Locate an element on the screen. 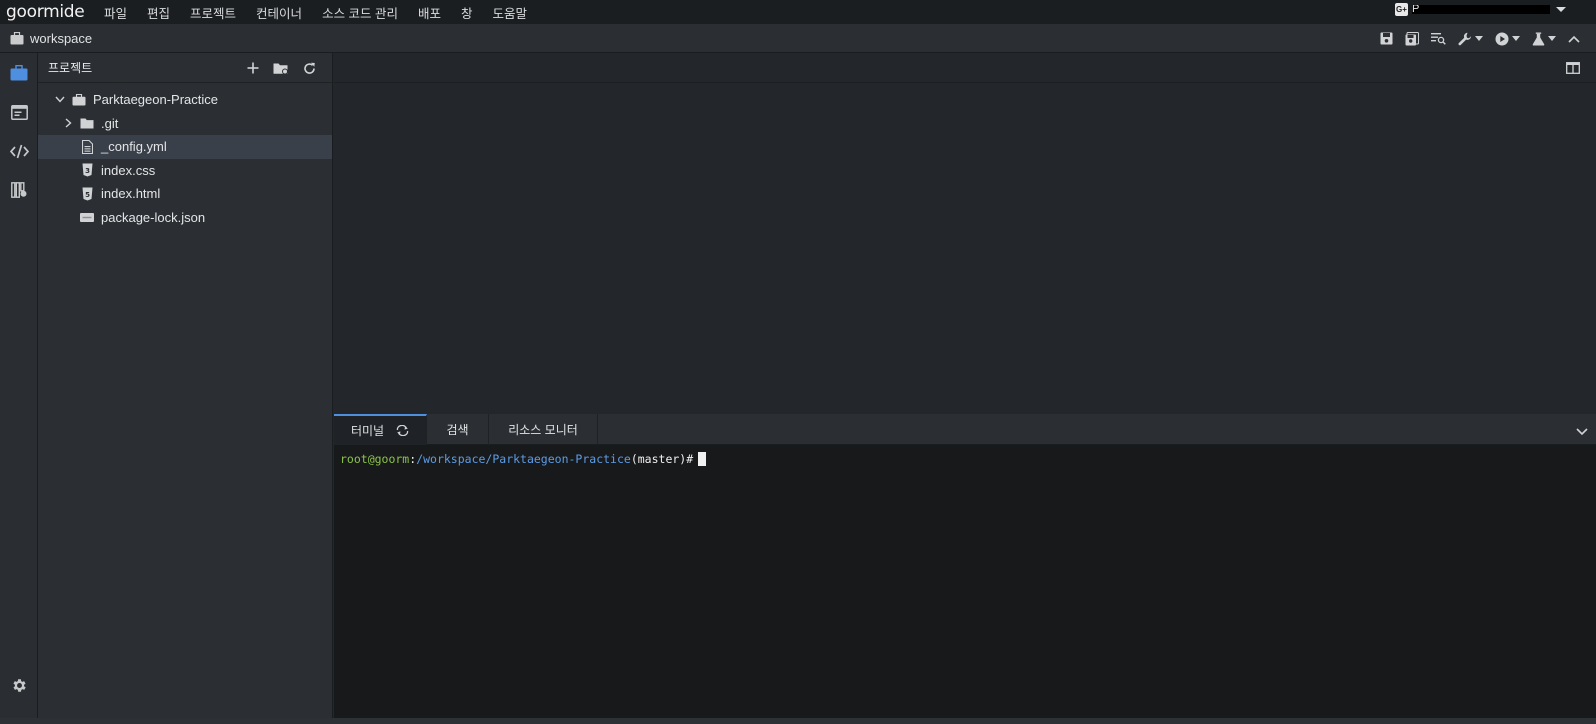 Image resolution: width=1596 pixels, height=724 pixels. project-explorer-title: 프로젝트 is located at coordinates (70, 68).